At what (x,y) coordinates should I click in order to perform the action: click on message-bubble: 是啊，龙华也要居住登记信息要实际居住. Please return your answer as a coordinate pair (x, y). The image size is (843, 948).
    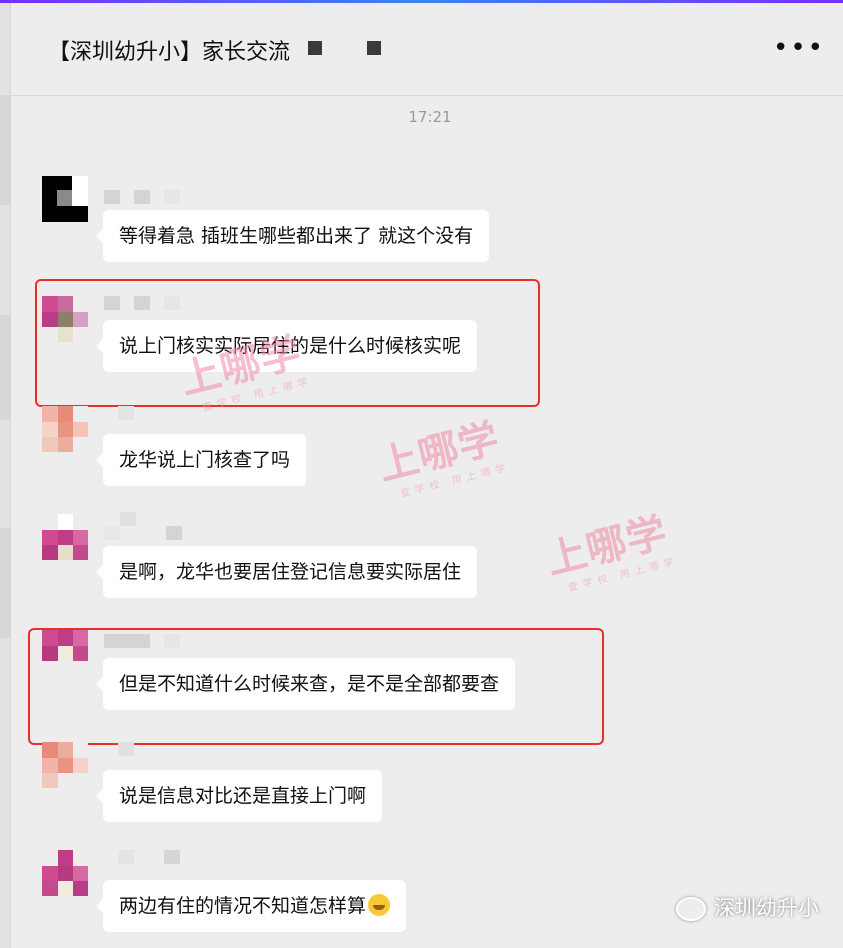
    Looking at the image, I should click on (286, 572).